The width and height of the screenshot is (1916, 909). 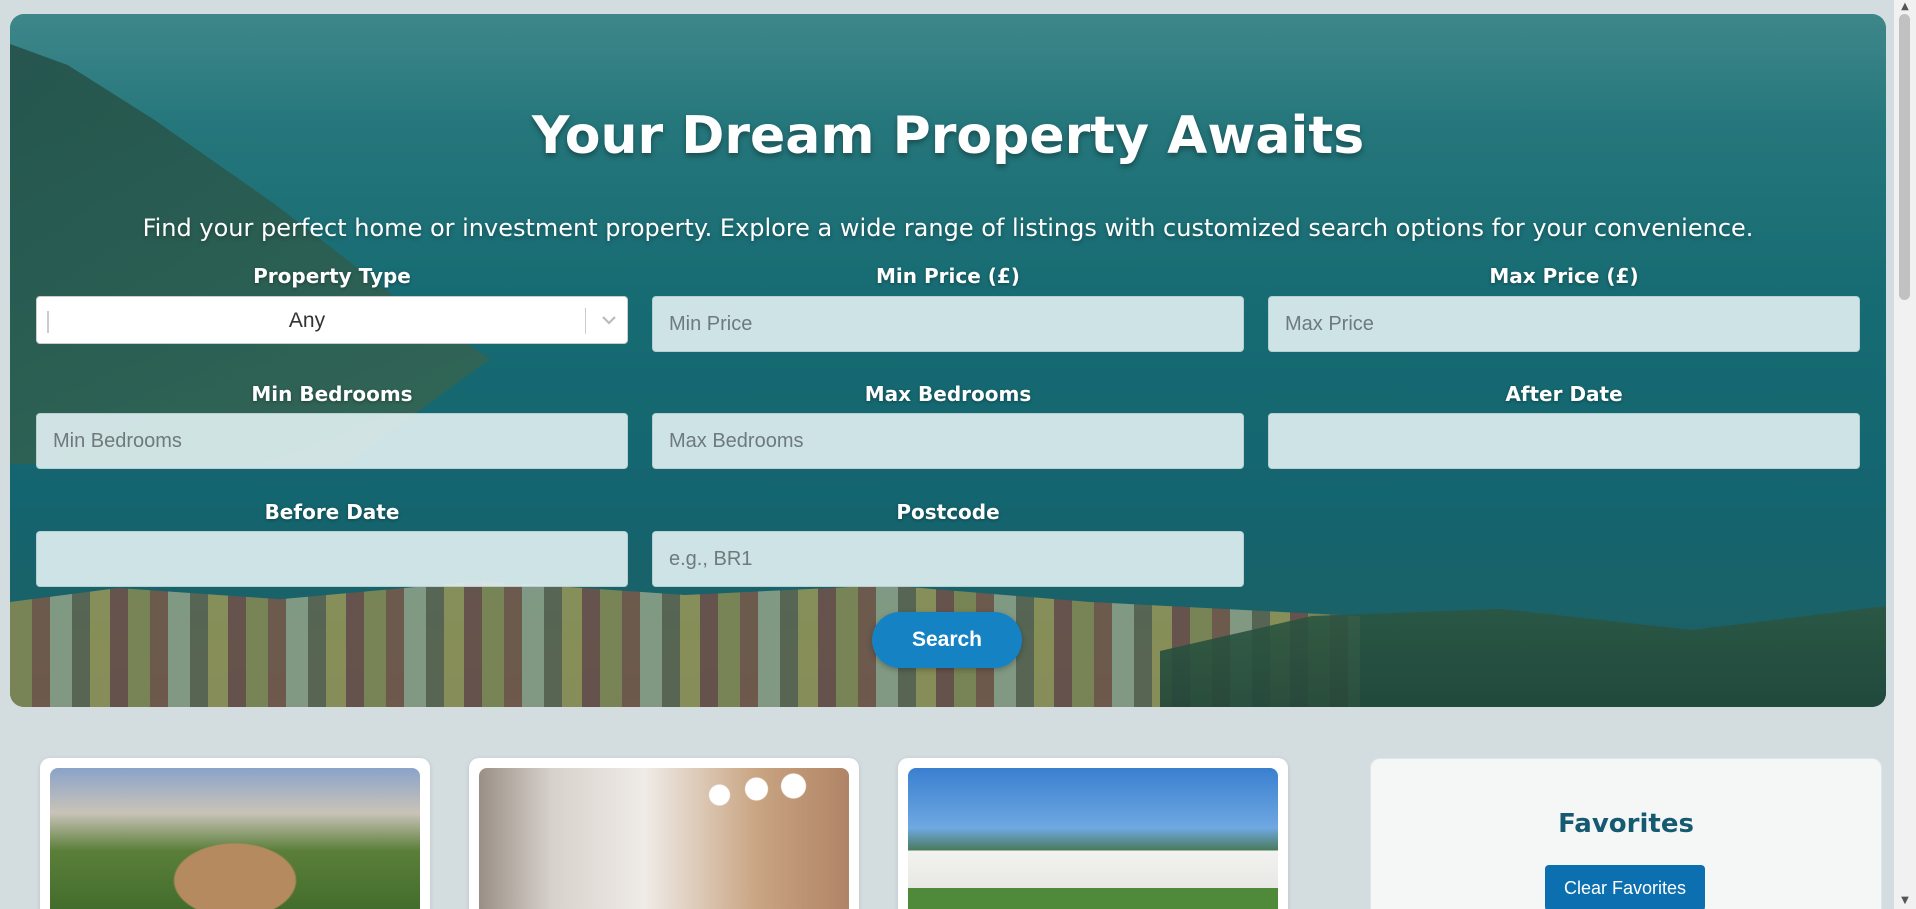 I want to click on min-price-input, so click(x=948, y=324).